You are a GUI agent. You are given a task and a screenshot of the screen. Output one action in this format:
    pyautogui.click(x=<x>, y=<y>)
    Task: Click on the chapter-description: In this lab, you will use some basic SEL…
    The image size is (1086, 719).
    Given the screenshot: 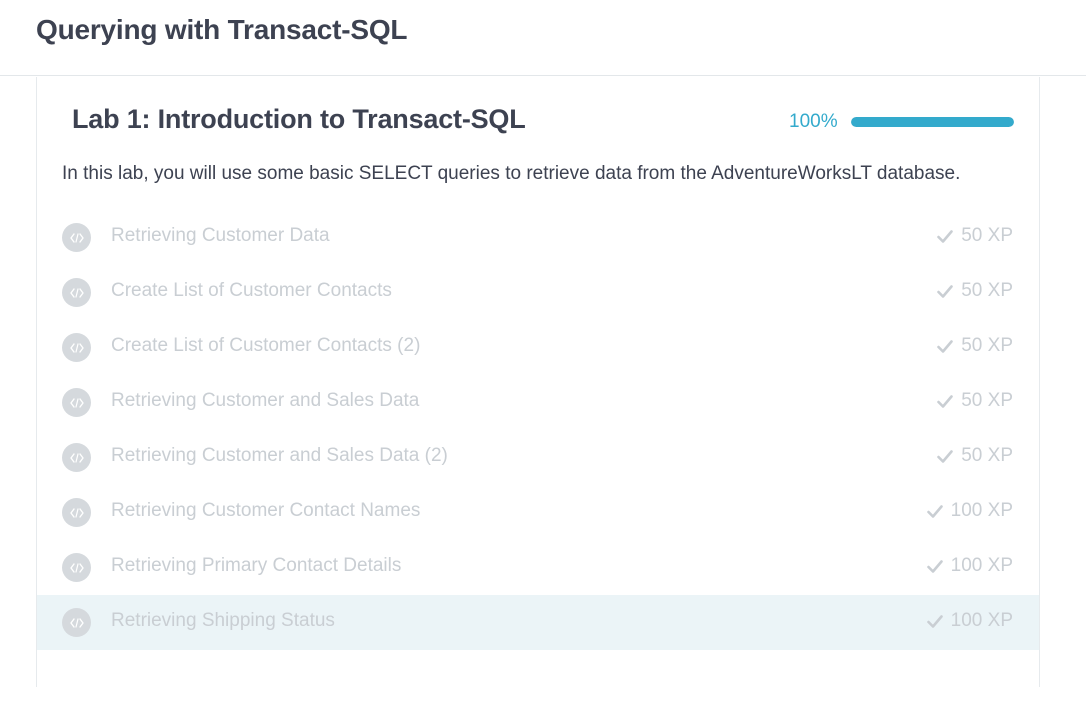 What is the action you would take?
    pyautogui.click(x=511, y=173)
    